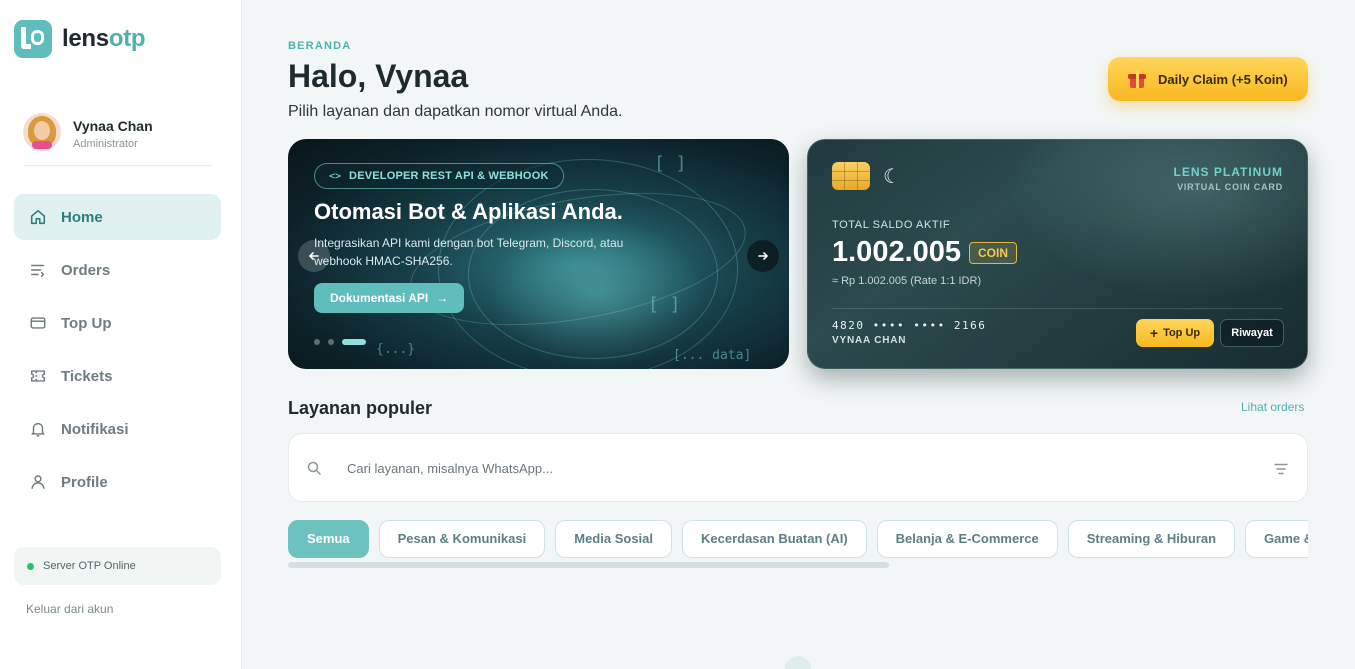 This screenshot has height=669, width=1355. I want to click on user-icon, so click(38, 482).